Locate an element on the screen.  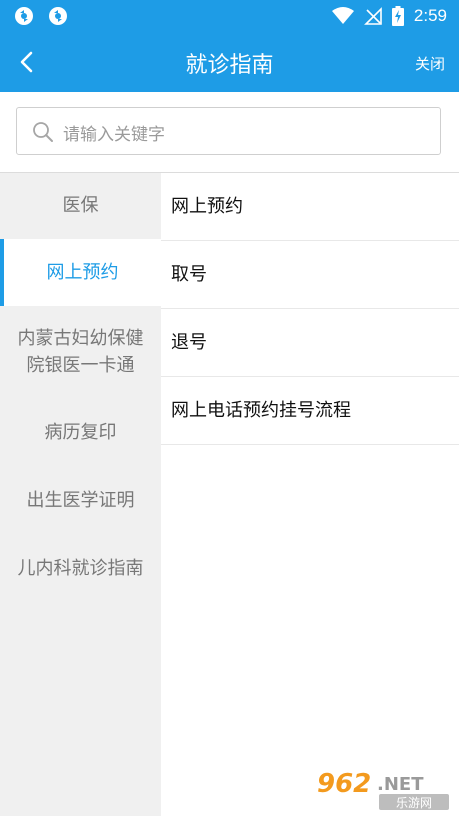
svg-text: 乐游网 is located at coordinates (414, 803).